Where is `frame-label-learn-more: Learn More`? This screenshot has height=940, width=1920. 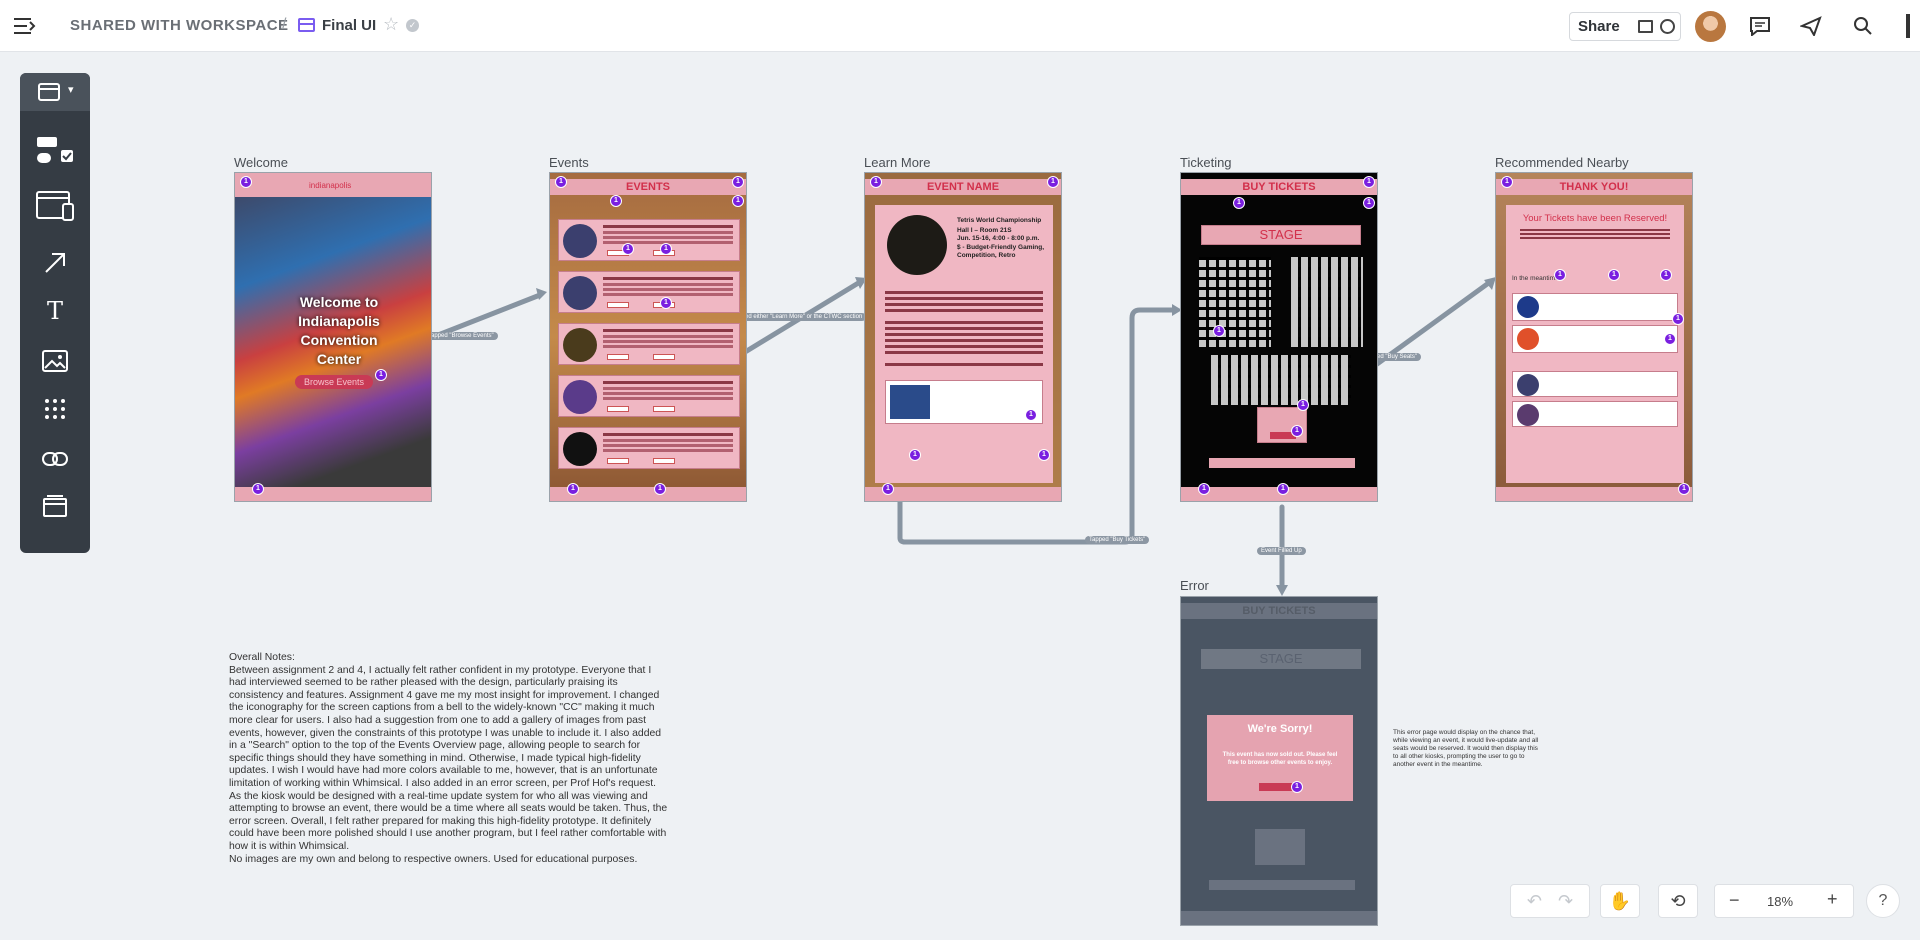 frame-label-learn-more: Learn More is located at coordinates (897, 162).